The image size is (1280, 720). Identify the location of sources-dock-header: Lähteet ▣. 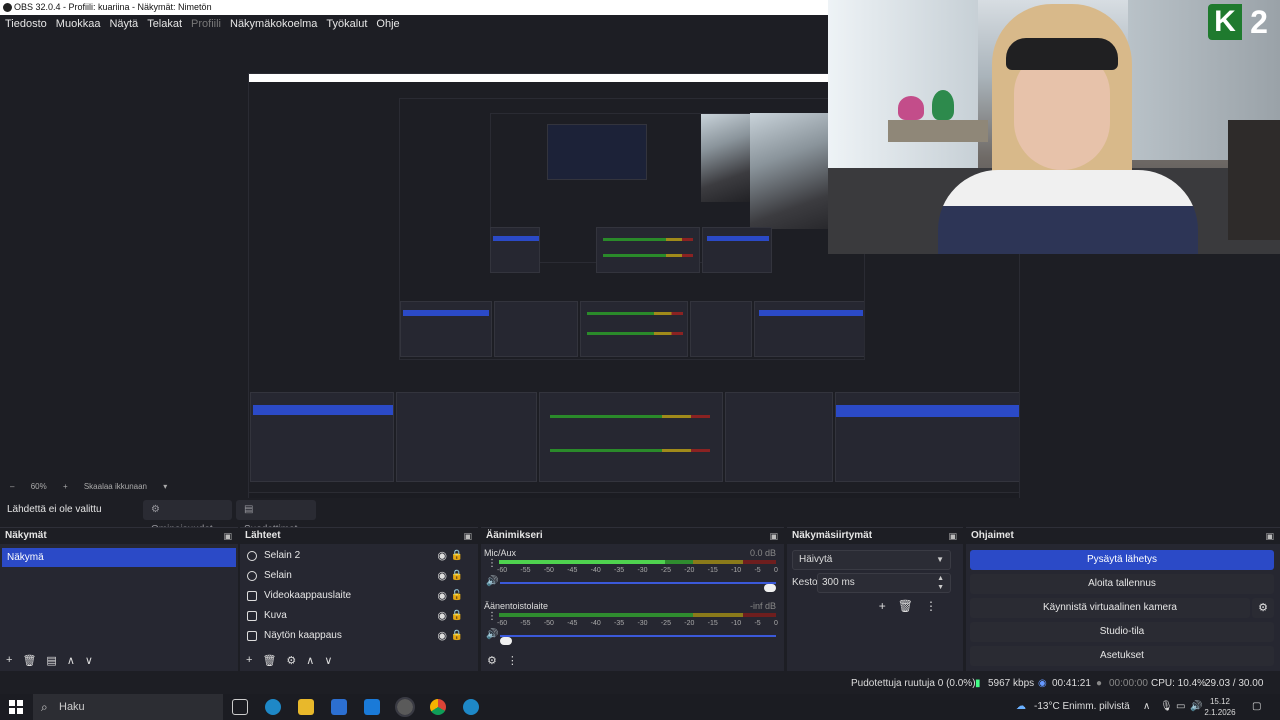
(359, 536).